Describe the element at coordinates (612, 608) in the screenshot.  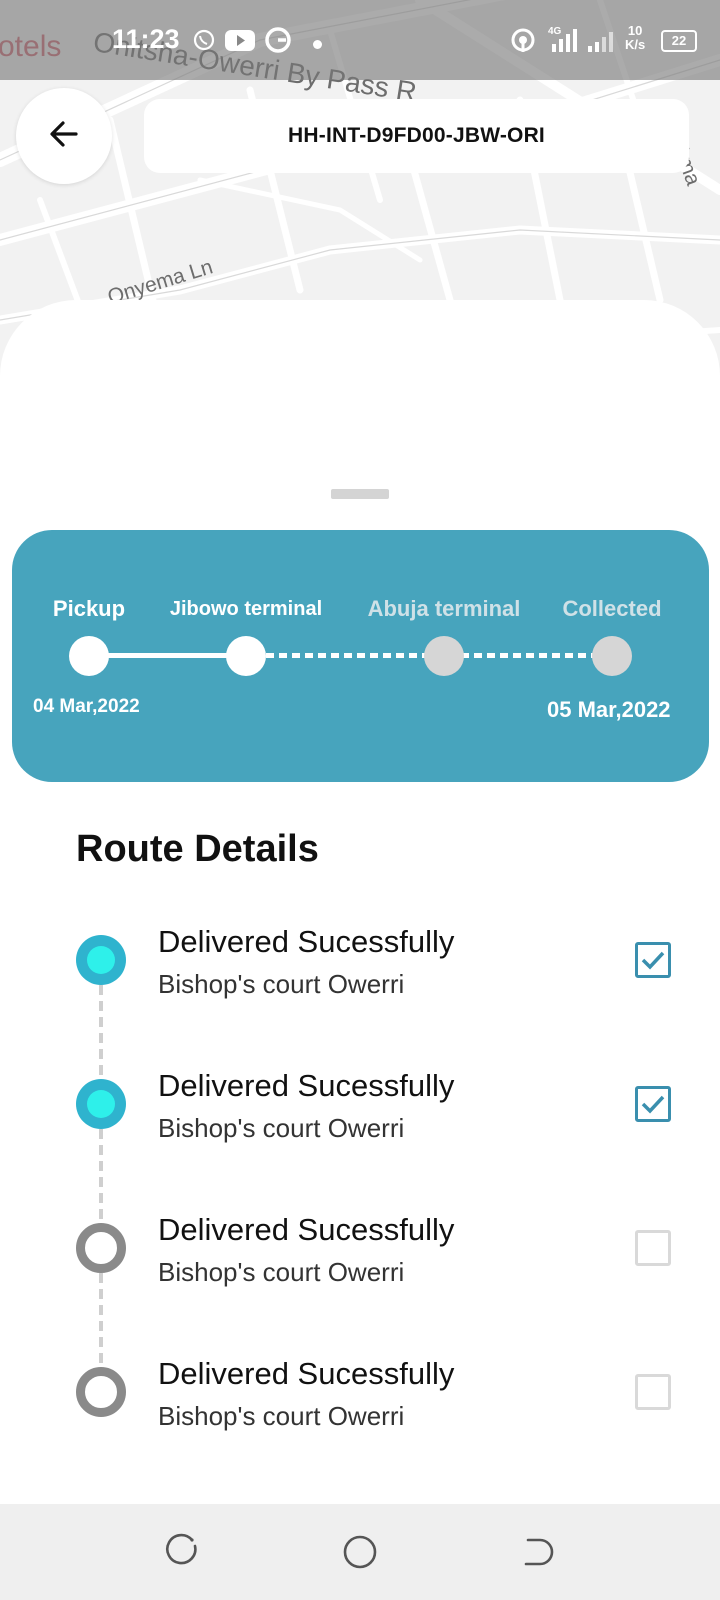
I see `stage-label-collected: Collected` at that location.